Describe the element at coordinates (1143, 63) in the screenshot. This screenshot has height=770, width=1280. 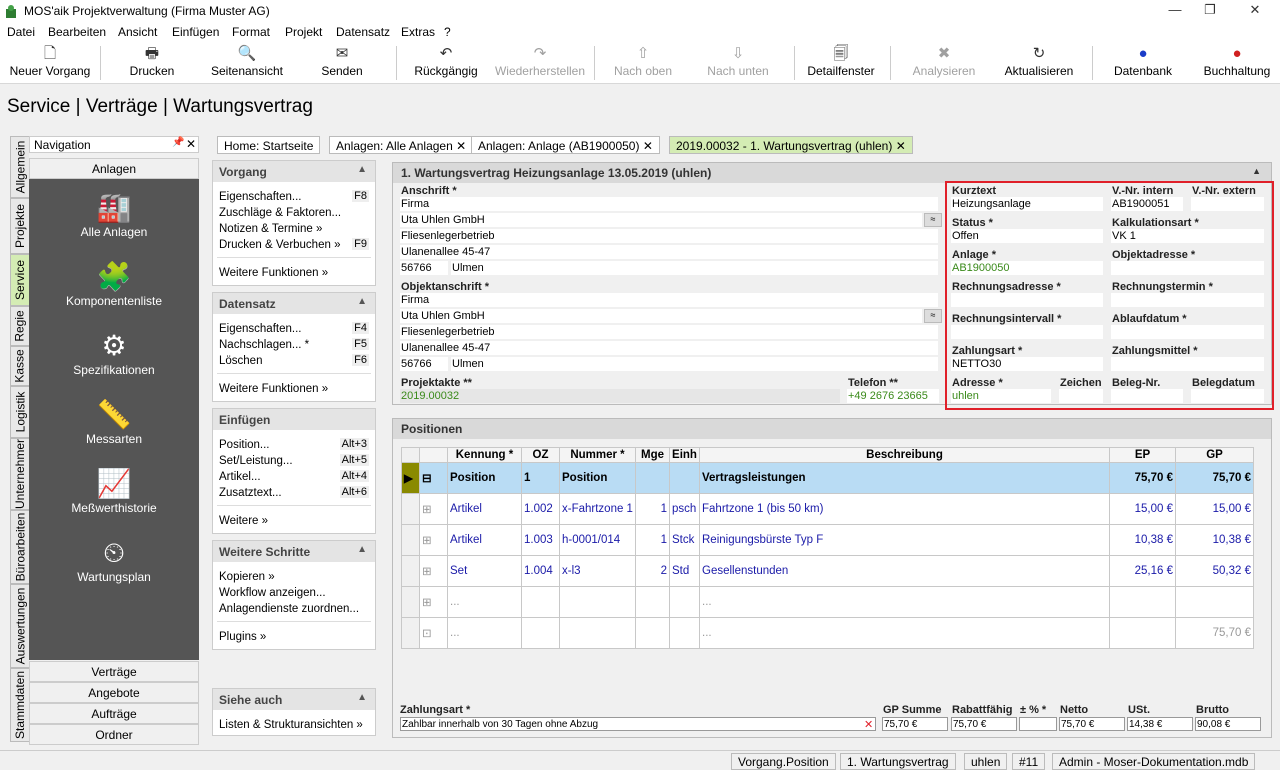
I see `datenbank-button: ● Datenbank` at that location.